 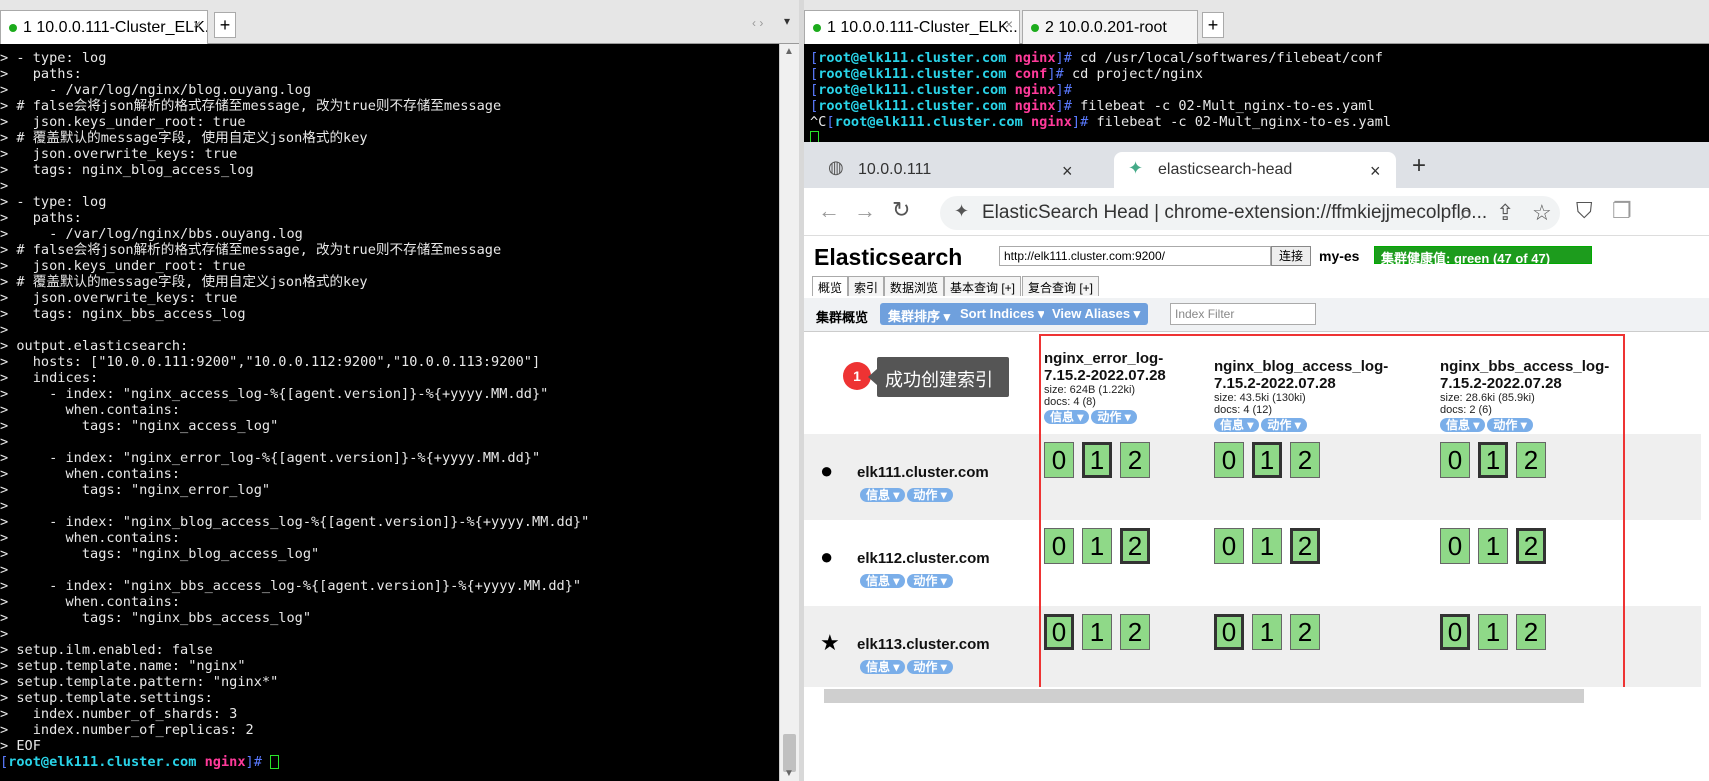 I want to click on share-icon: ⇪, so click(x=1505, y=213).